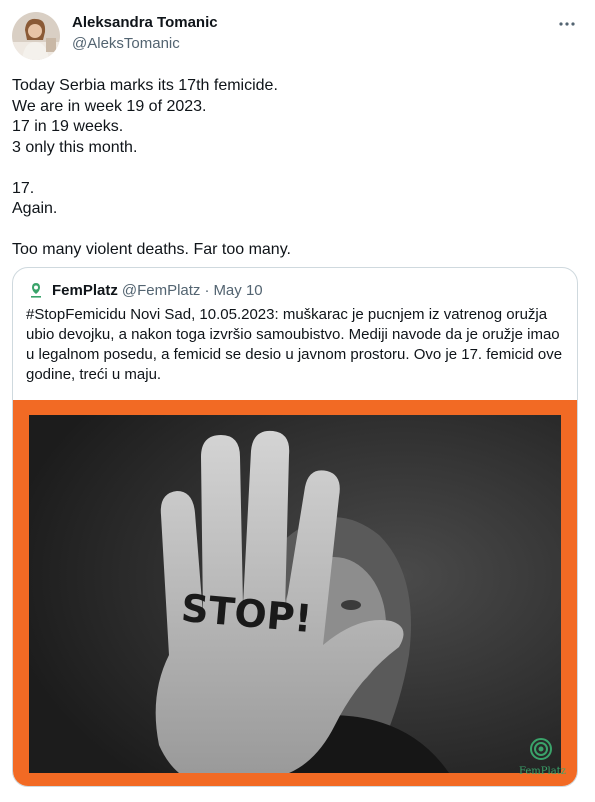  I want to click on tweet-line: Too many violent deaths. Far too many., so click(151, 249).